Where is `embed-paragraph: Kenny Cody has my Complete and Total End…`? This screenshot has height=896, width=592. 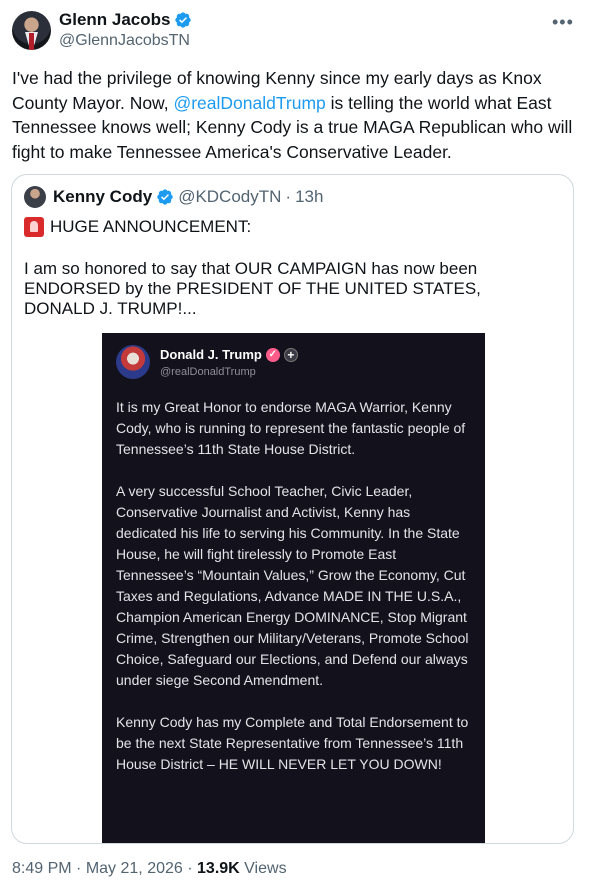
embed-paragraph: Kenny Cody has my Complete and Total End… is located at coordinates (292, 743).